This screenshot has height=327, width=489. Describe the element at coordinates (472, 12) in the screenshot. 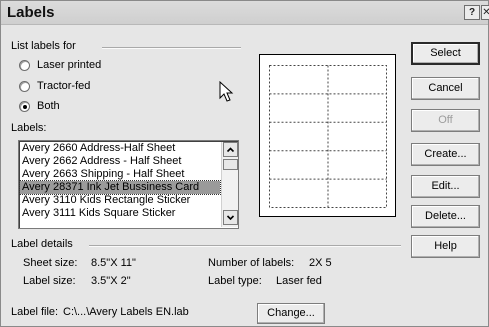

I see `help-titlebar-button: ?` at that location.